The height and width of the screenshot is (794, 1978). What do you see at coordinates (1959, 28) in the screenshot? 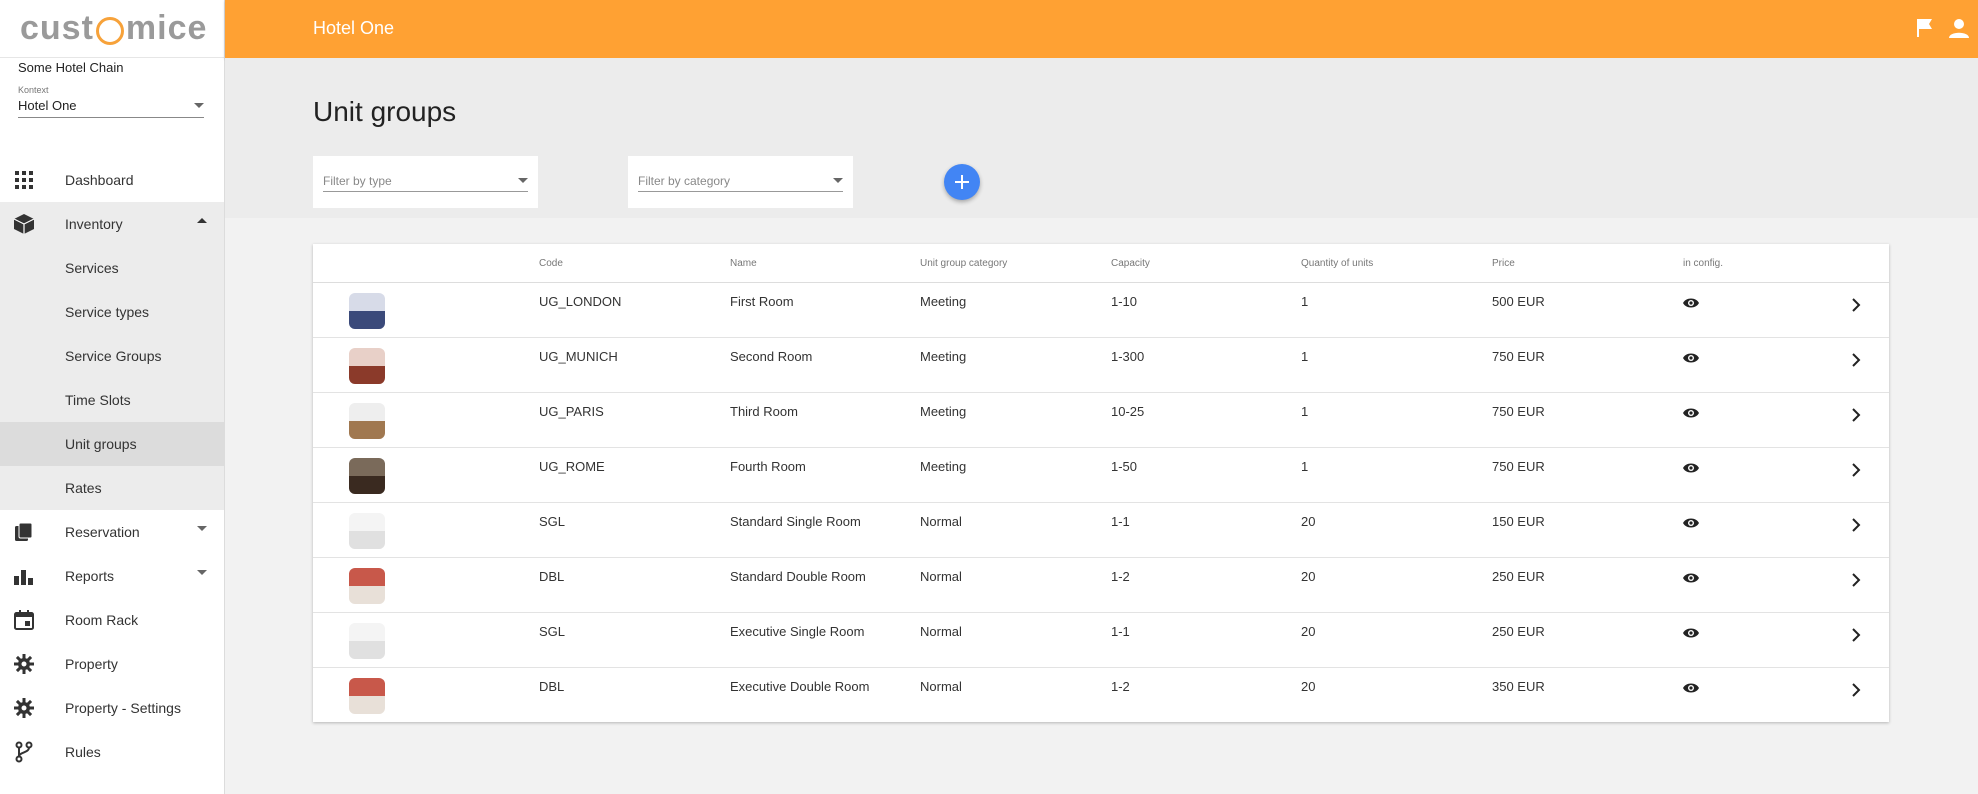
I see `user-icon` at bounding box center [1959, 28].